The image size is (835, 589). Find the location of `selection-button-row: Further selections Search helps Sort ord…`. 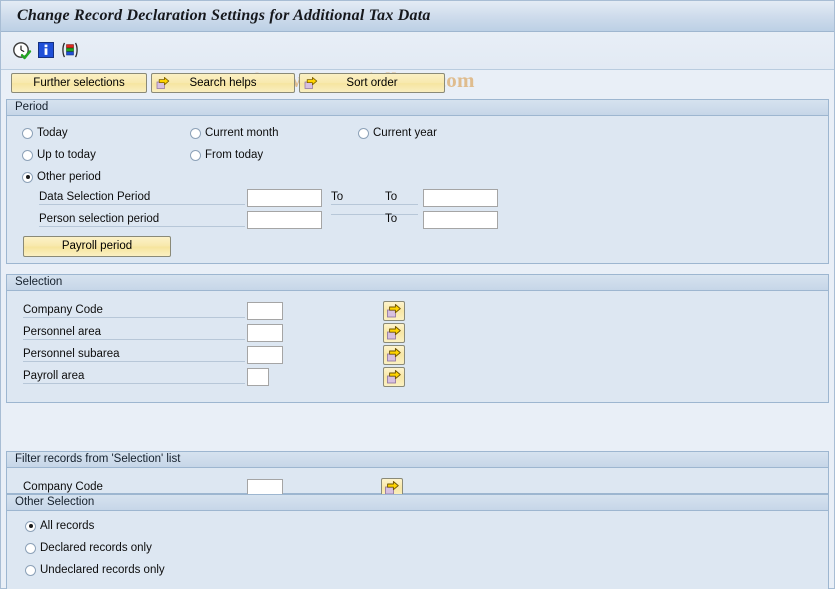

selection-button-row: Further selections Search helps Sort ord… is located at coordinates (417, 83).